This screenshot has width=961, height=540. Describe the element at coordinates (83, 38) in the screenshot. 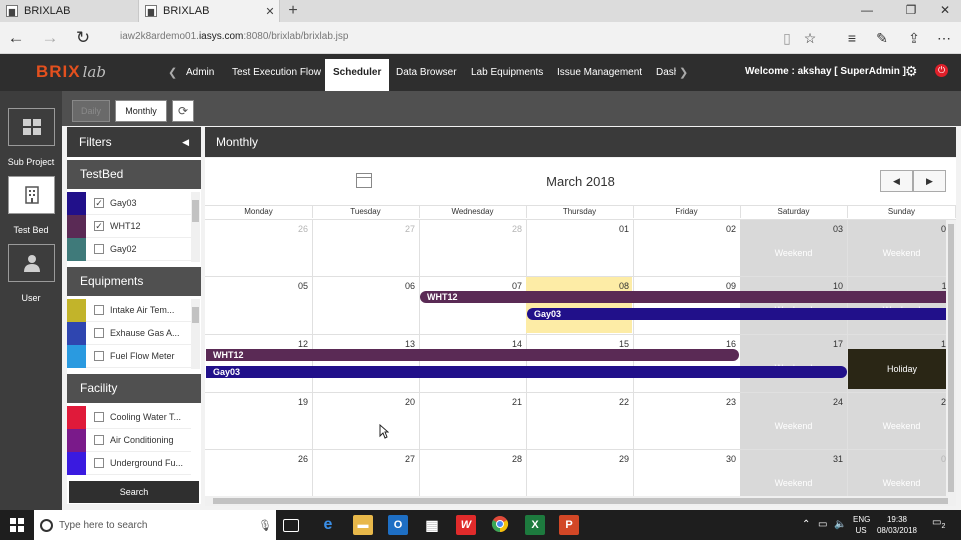

I see `refresh-icon: ↻` at that location.